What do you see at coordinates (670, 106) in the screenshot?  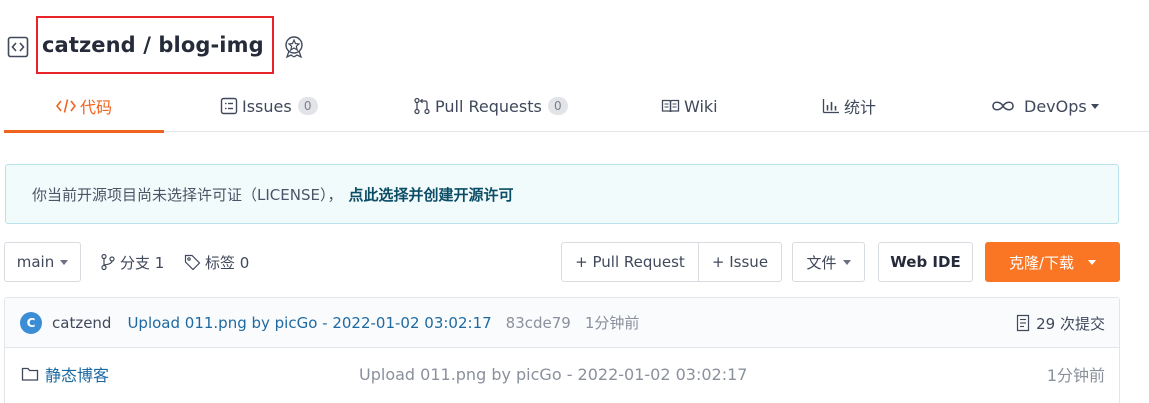 I see `book-icon` at bounding box center [670, 106].